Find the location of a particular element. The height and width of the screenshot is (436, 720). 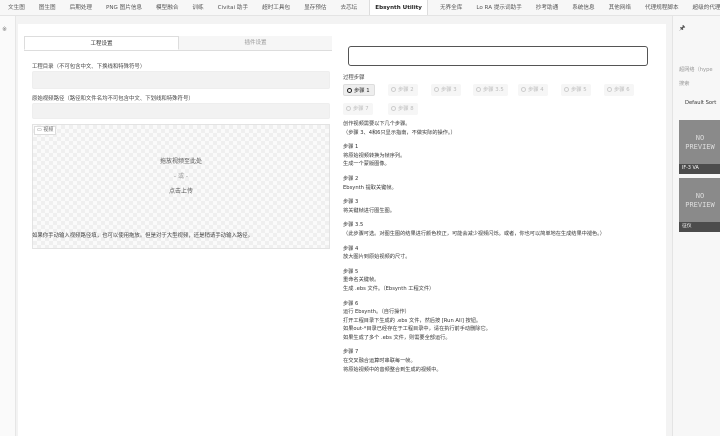

top-tab: 其他网络 is located at coordinates (620, 7).